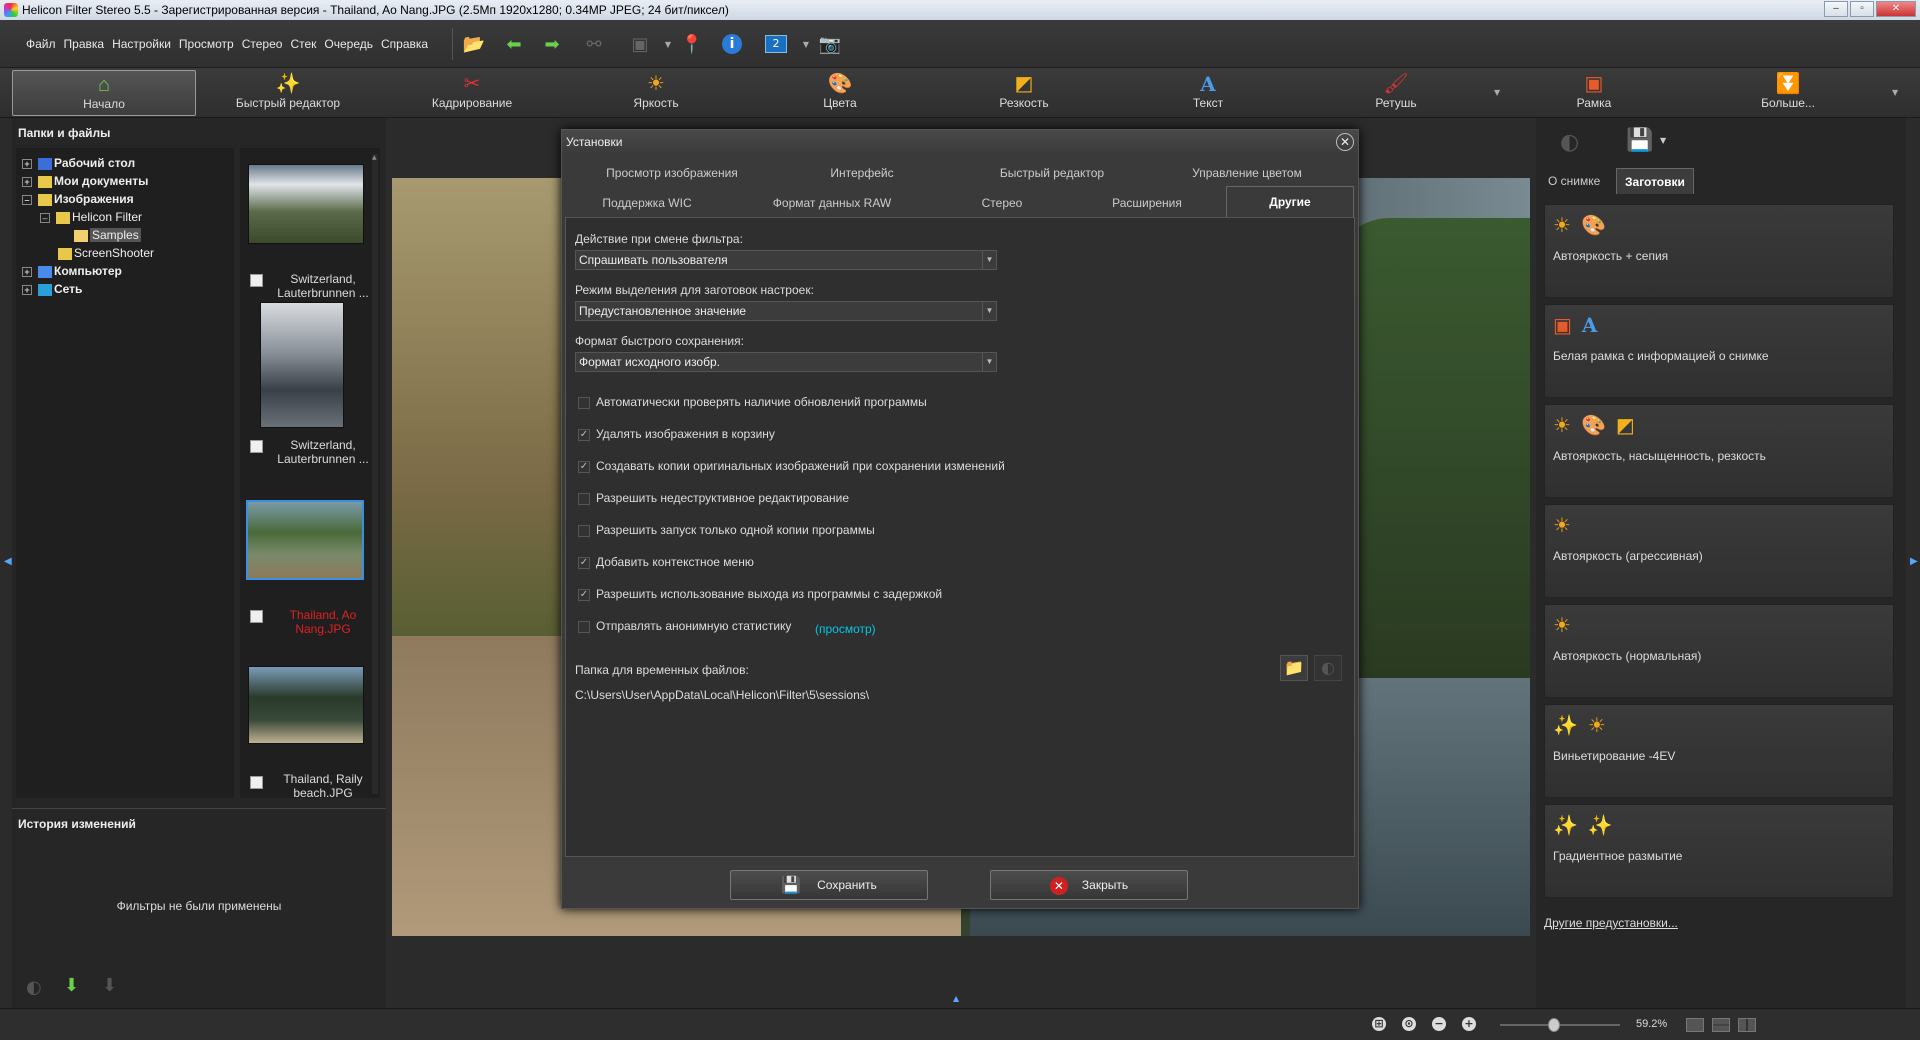  Describe the element at coordinates (1747, 1025) in the screenshot. I see `vertical-split-icon` at that location.